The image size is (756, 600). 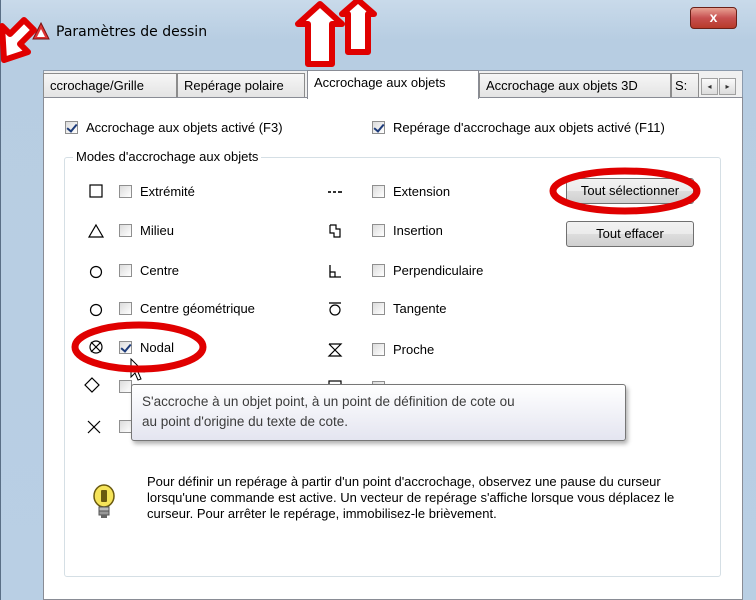 I want to click on nearest-checkbox, so click(x=378, y=349).